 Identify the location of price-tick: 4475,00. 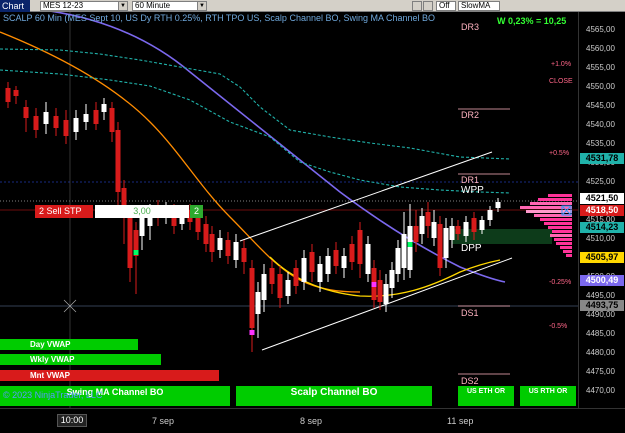
(600, 371).